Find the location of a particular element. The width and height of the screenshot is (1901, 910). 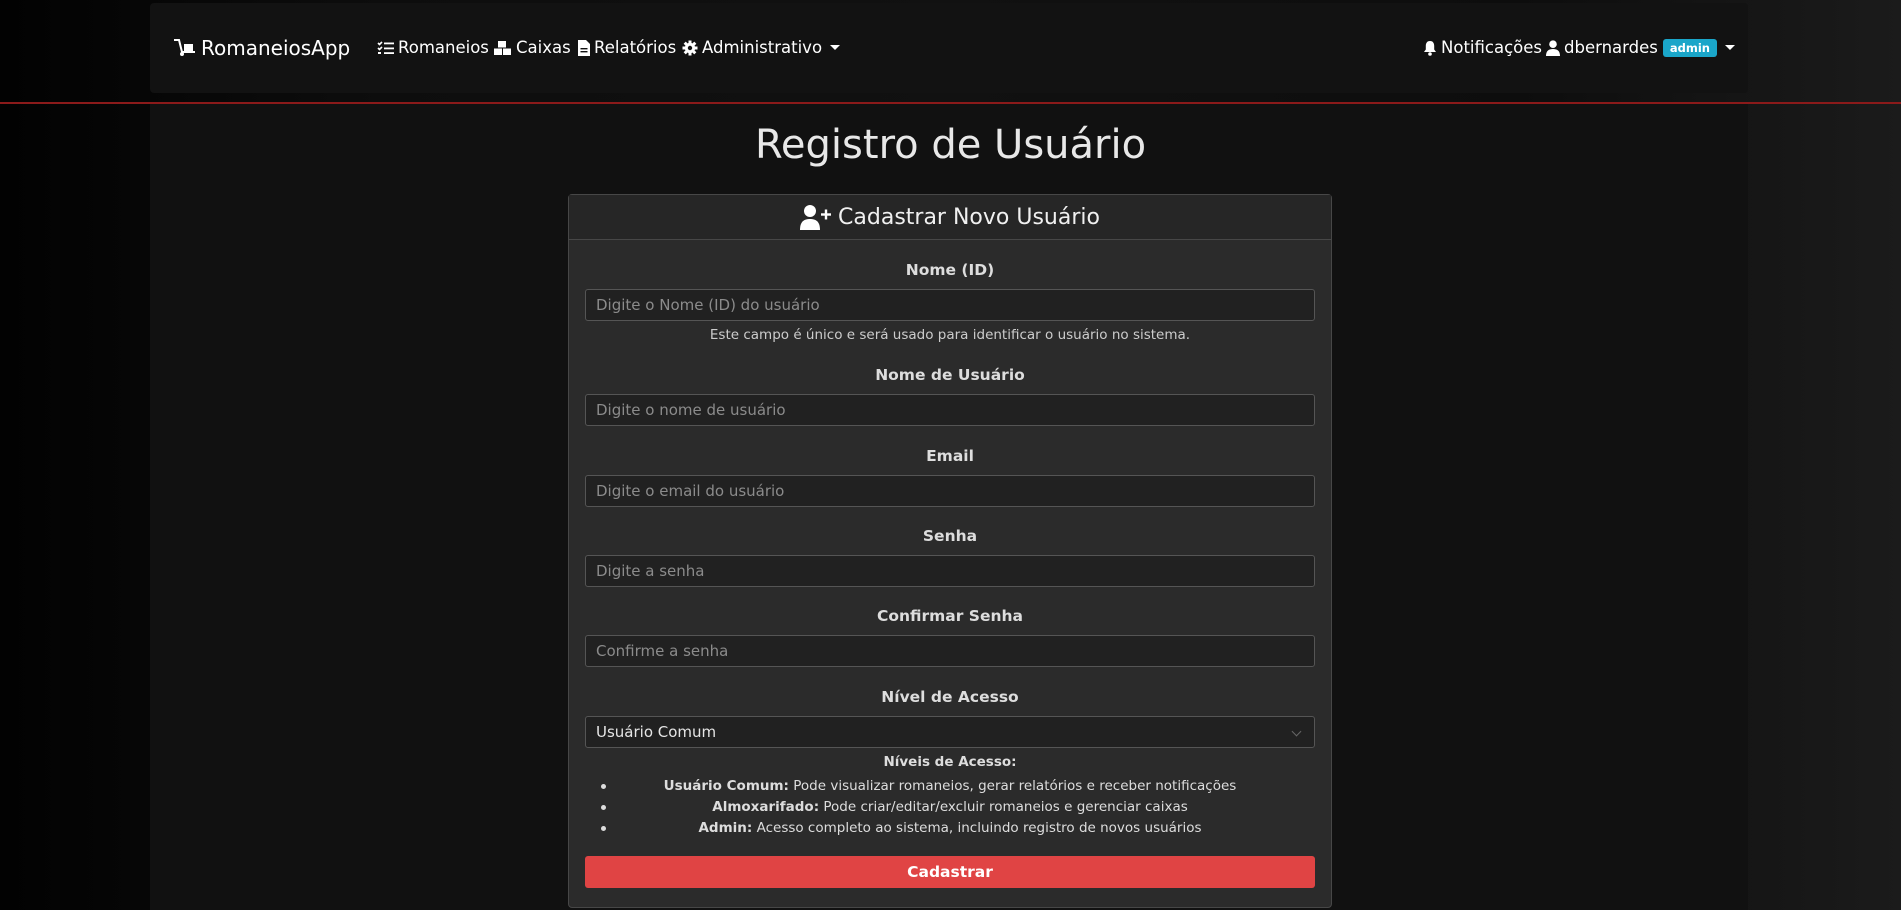

access-level-selected: Usuário Comum is located at coordinates (656, 732).